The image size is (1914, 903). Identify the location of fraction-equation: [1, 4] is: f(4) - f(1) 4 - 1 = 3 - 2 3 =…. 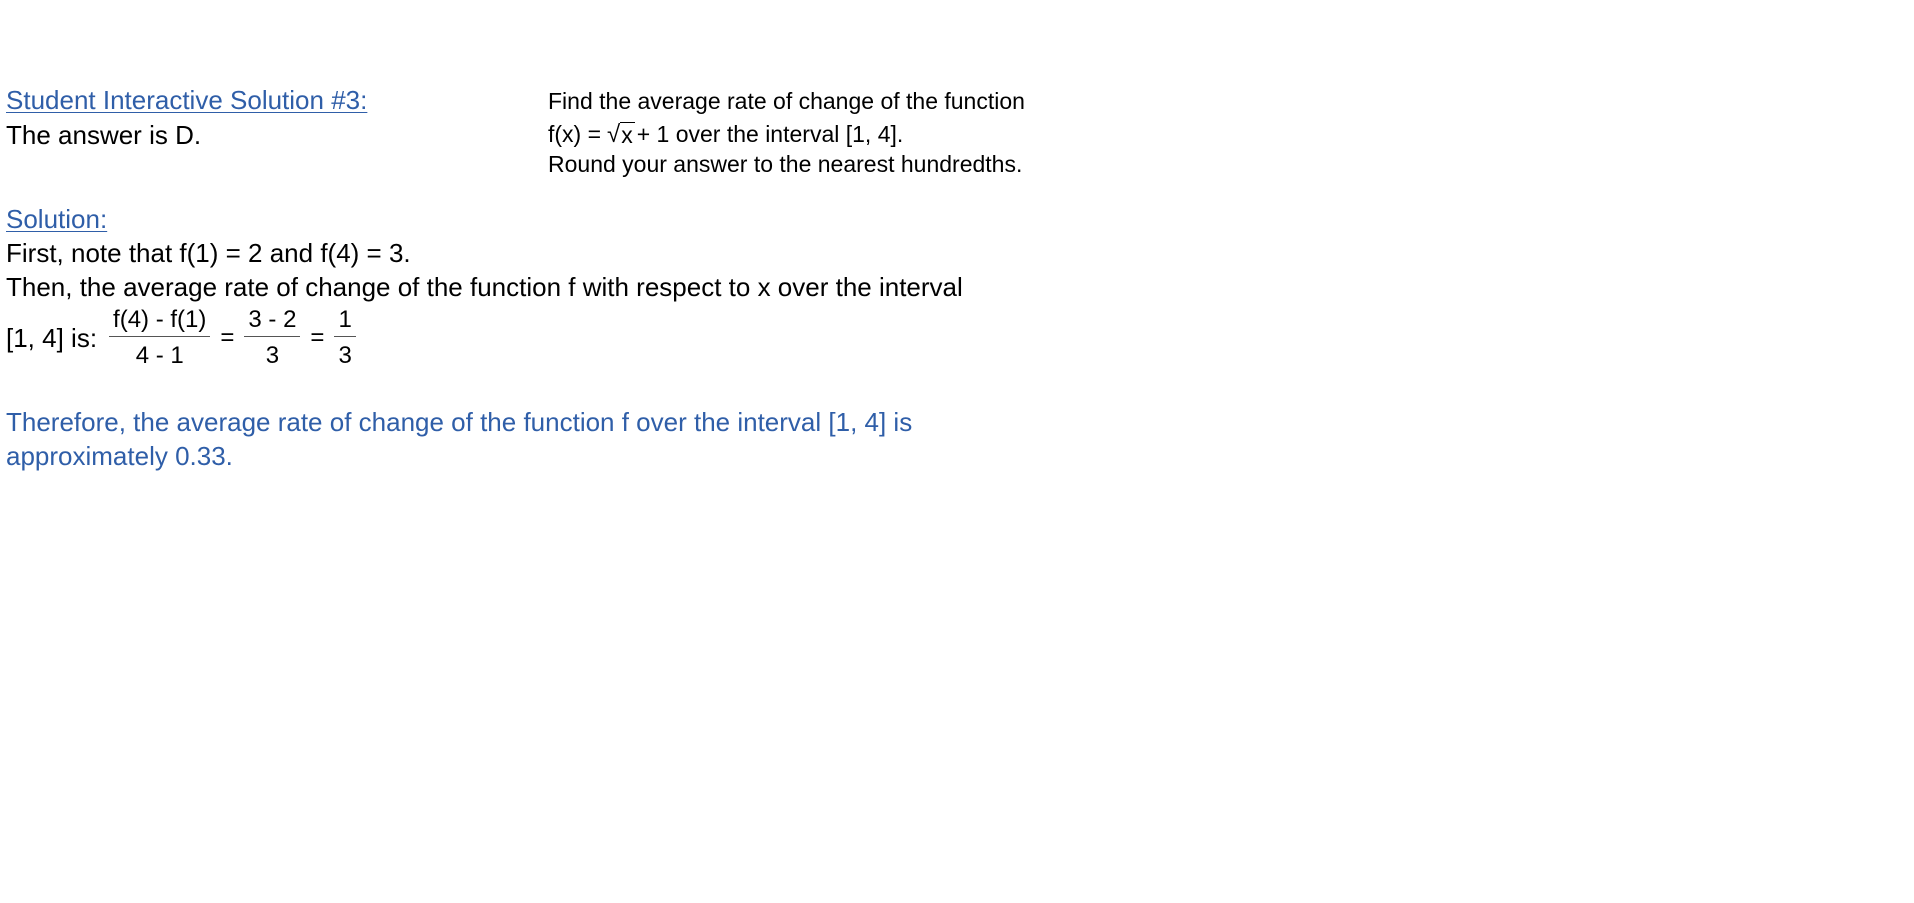
(184, 338).